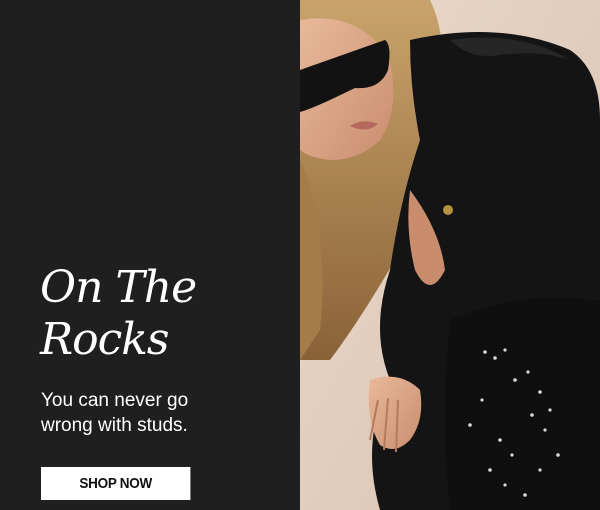 The image size is (600, 510). What do you see at coordinates (105, 339) in the screenshot?
I see `headline-line-2: Rocks` at bounding box center [105, 339].